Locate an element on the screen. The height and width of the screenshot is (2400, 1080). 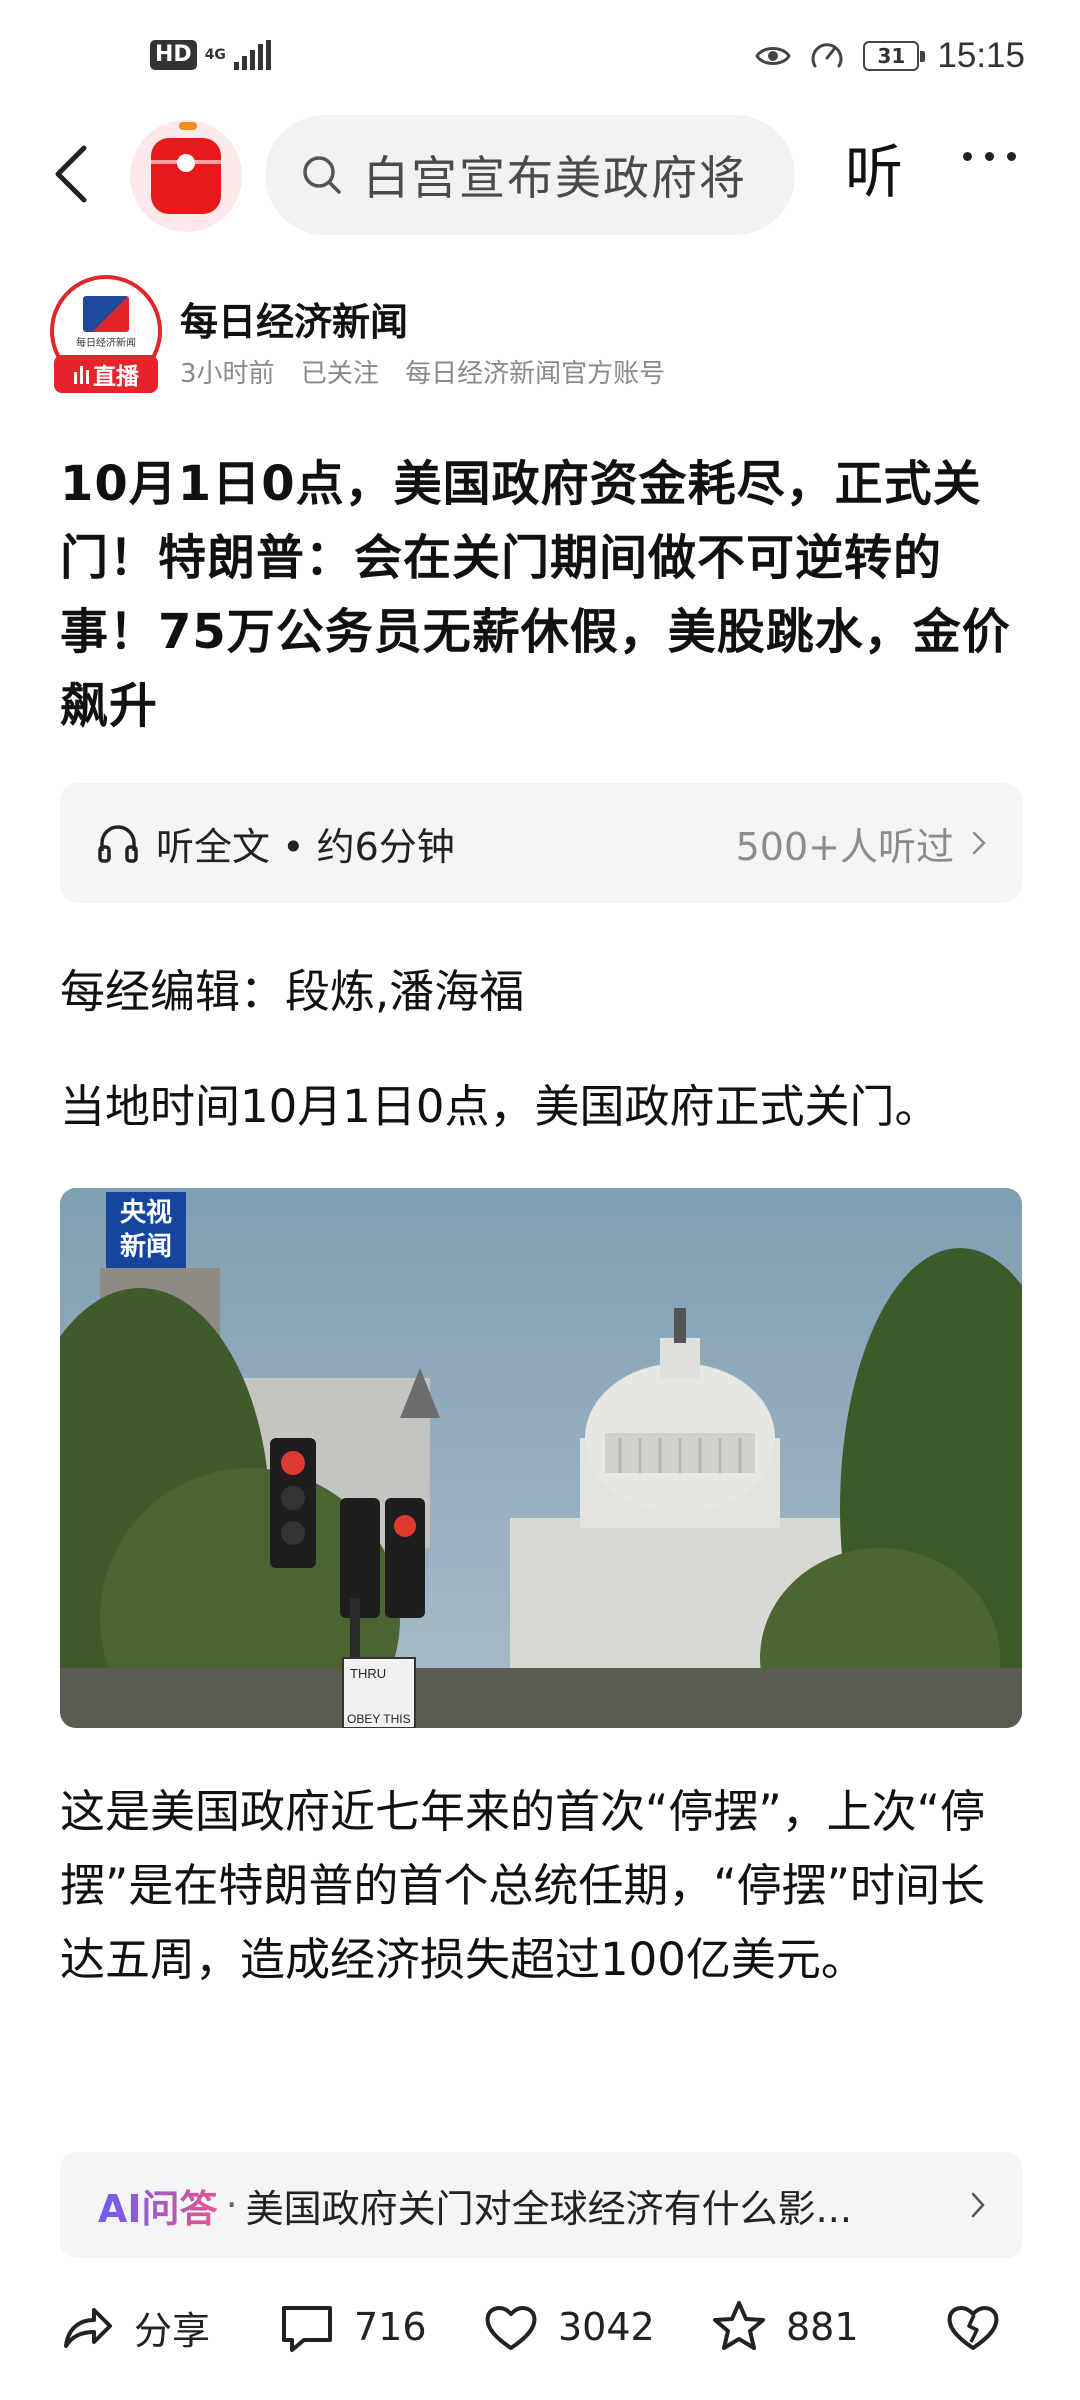
signal-icon is located at coordinates (252, 55).